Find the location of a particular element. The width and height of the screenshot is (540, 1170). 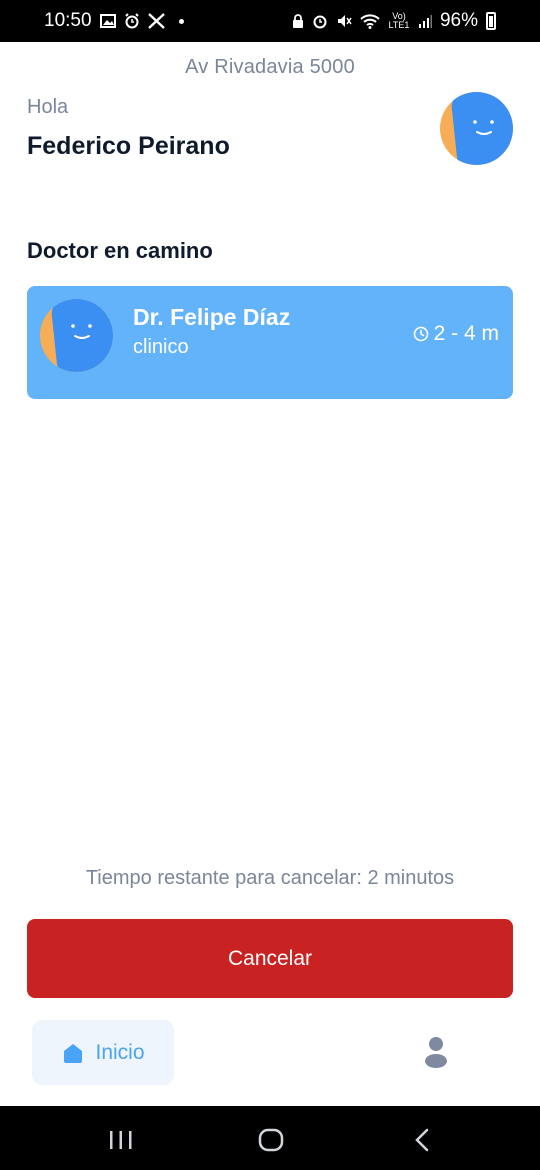

cancel-time-remaining: Tiempo restante para cancelar: 2 minutos is located at coordinates (270, 878).